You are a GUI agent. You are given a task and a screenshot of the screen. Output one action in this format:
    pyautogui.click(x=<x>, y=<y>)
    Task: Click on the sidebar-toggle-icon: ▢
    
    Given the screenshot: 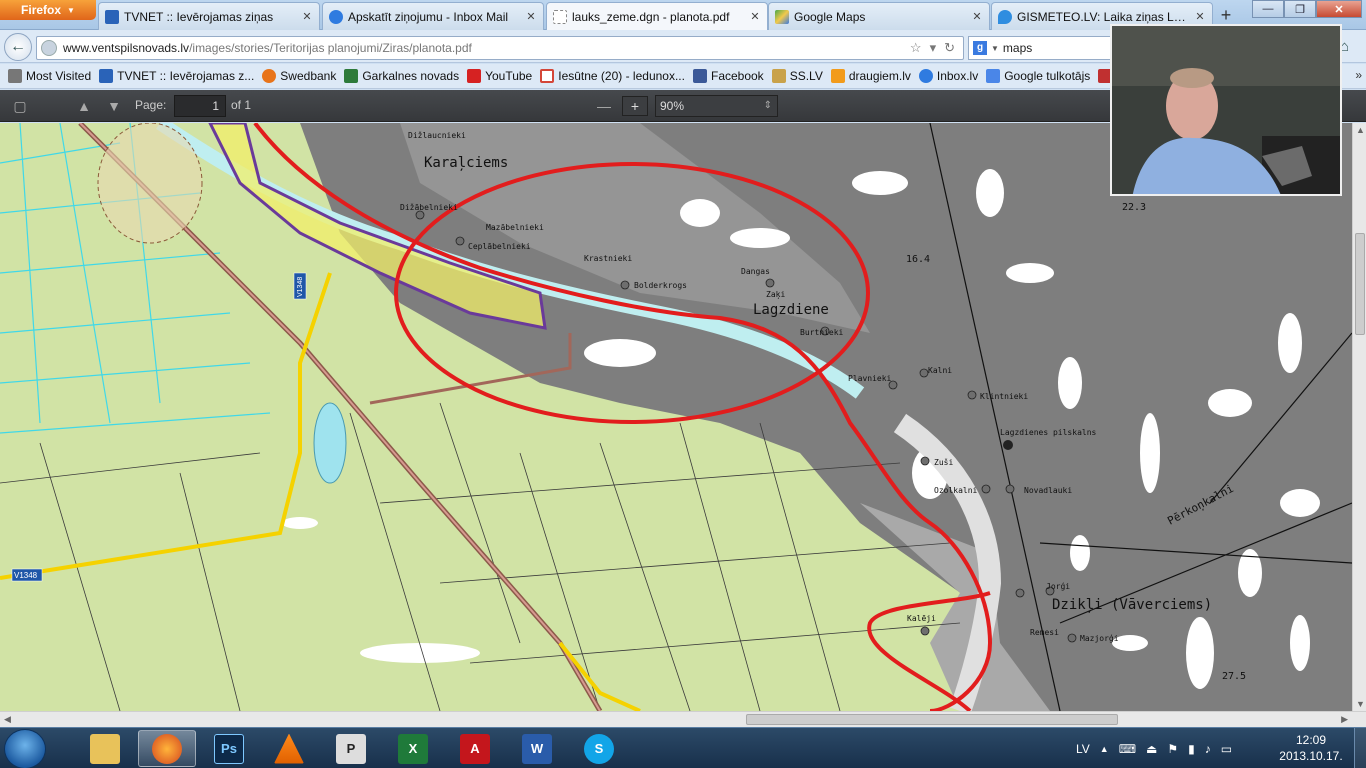 What is the action you would take?
    pyautogui.click(x=20, y=106)
    